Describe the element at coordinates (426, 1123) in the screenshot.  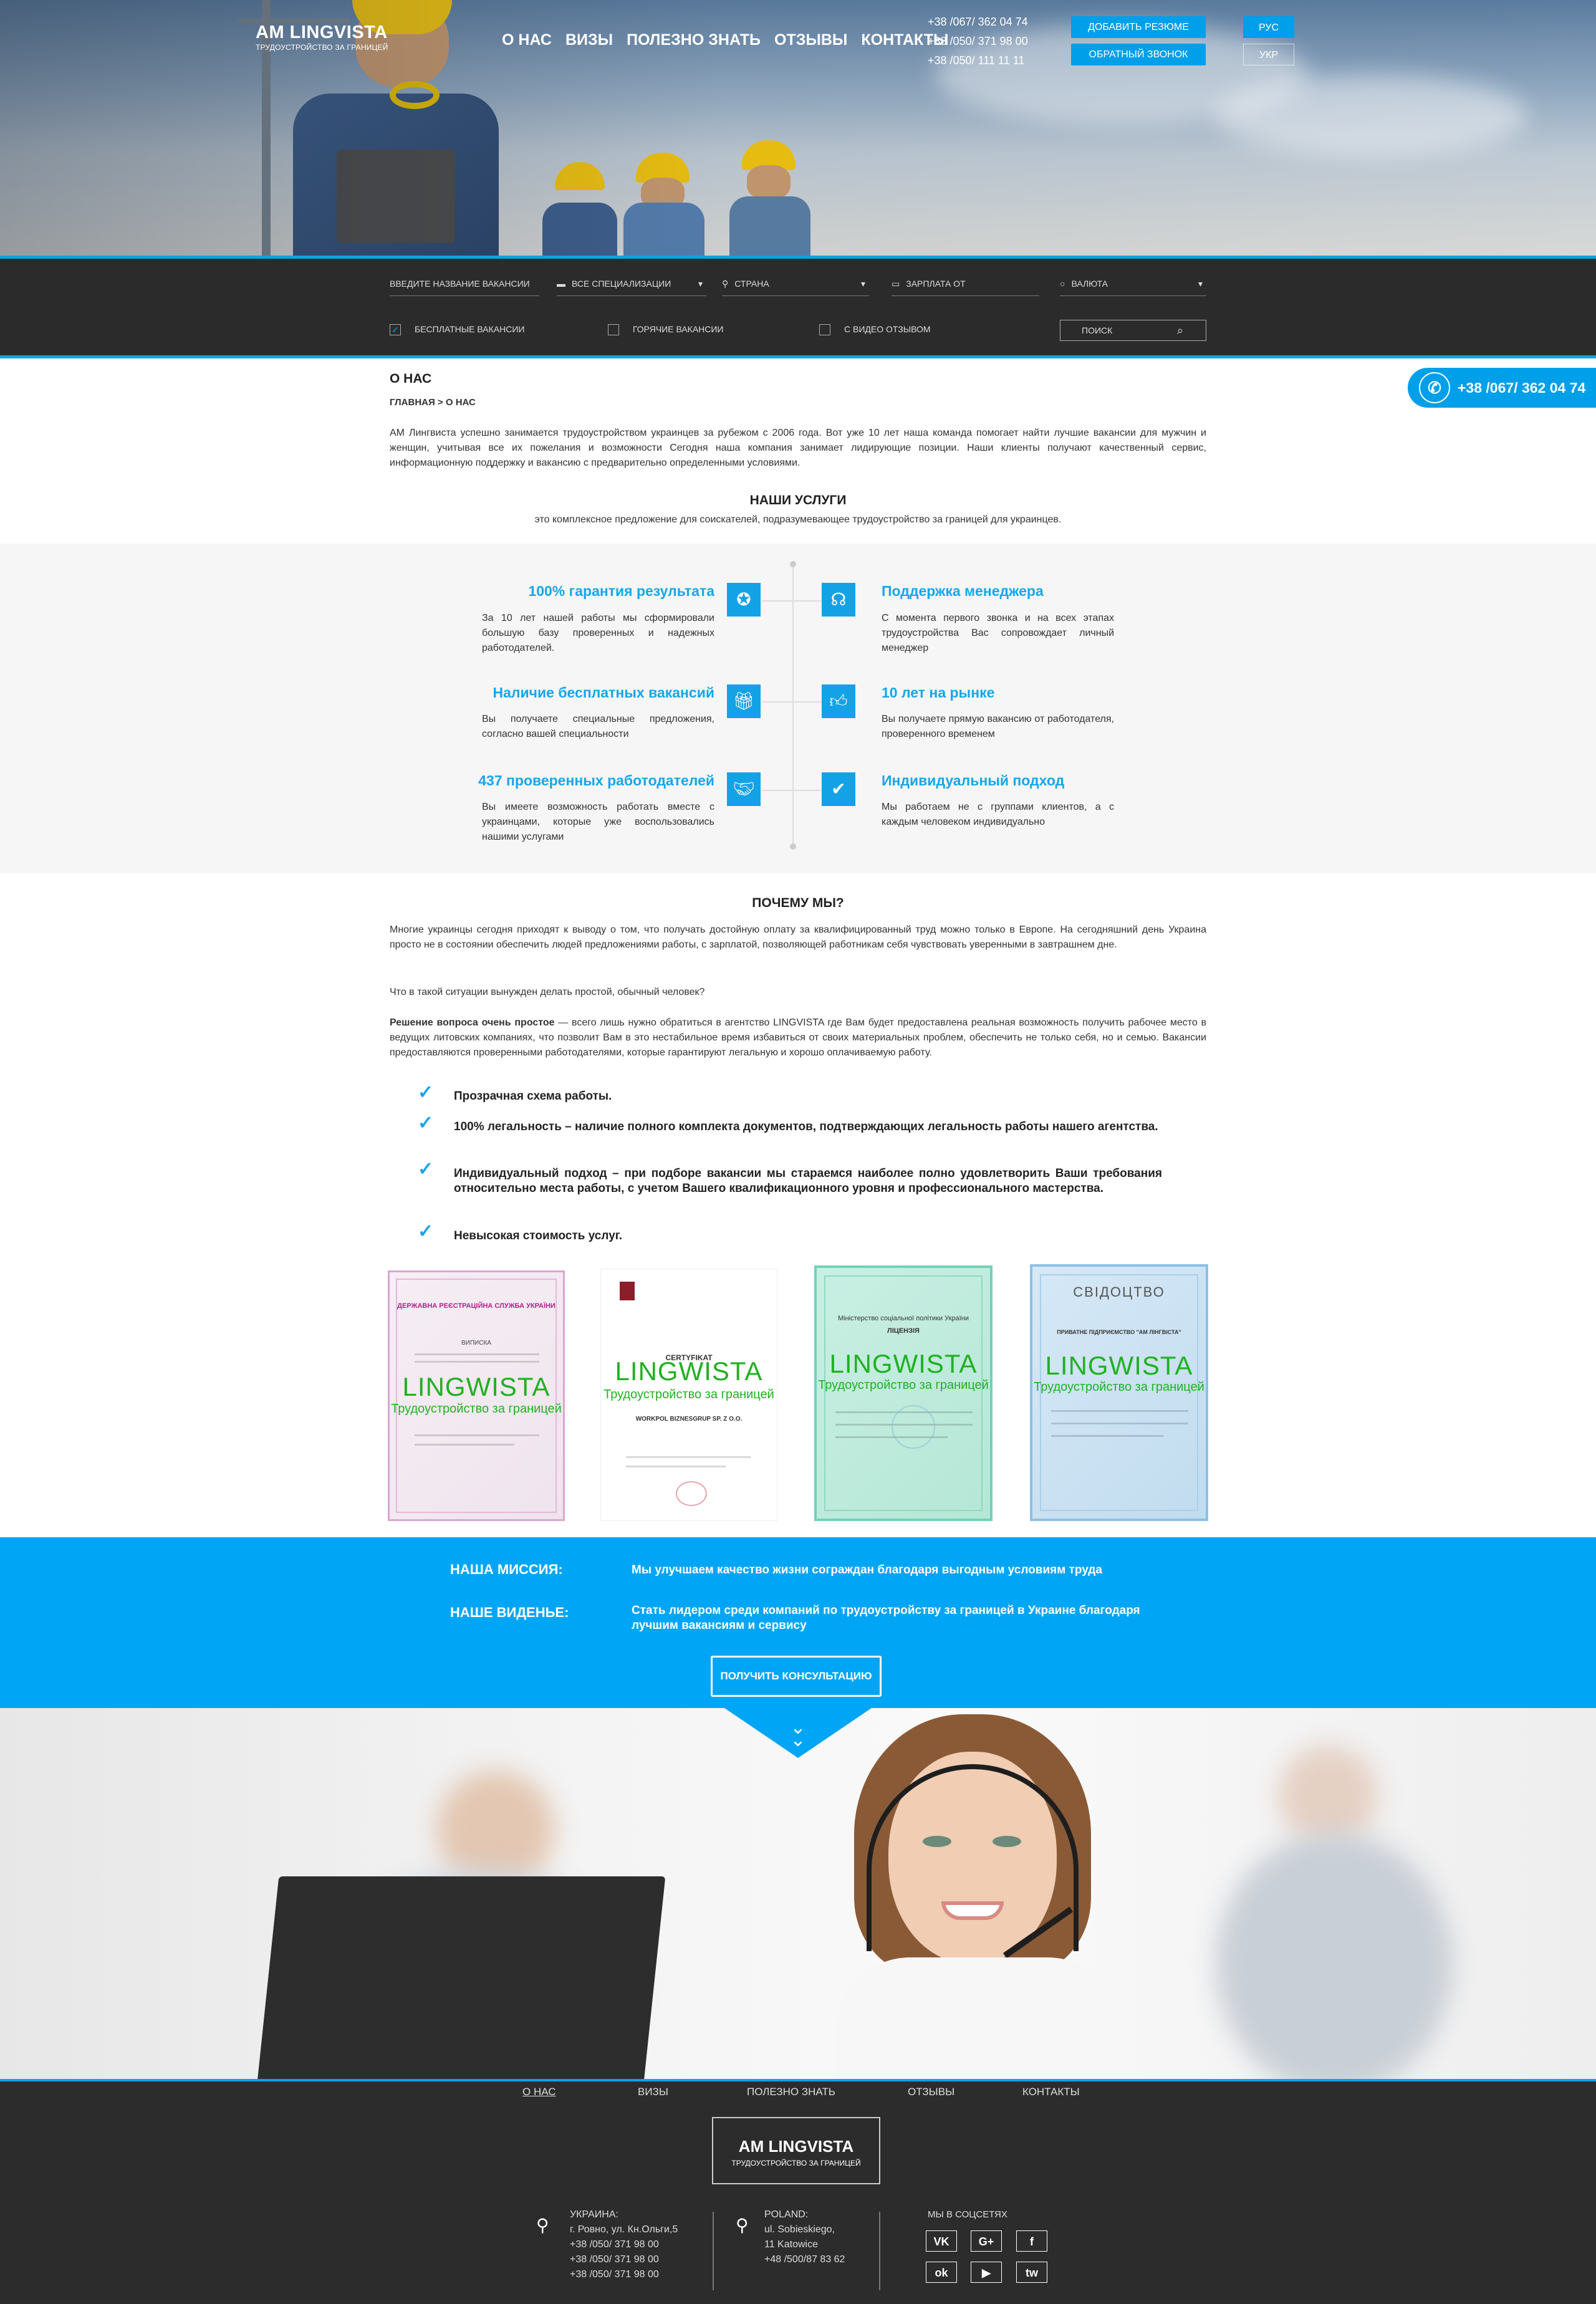
I see `checkmark-icon: ✓` at that location.